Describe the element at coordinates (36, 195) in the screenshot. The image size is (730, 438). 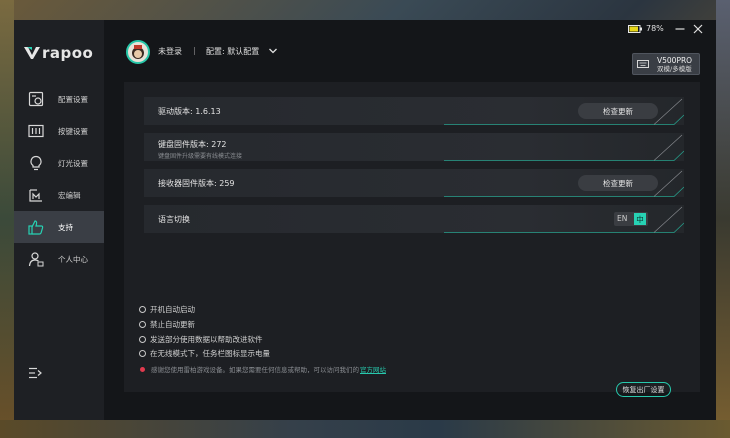
I see `macro-editor-icon` at that location.